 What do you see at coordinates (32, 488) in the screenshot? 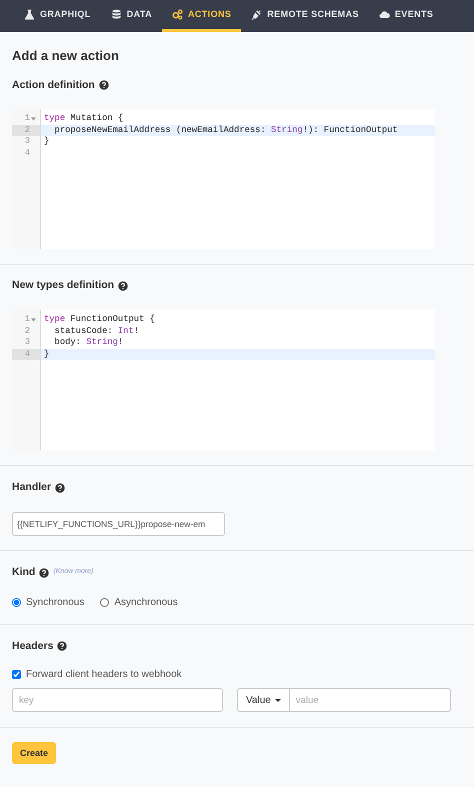
I see `section-label: Handler` at bounding box center [32, 488].